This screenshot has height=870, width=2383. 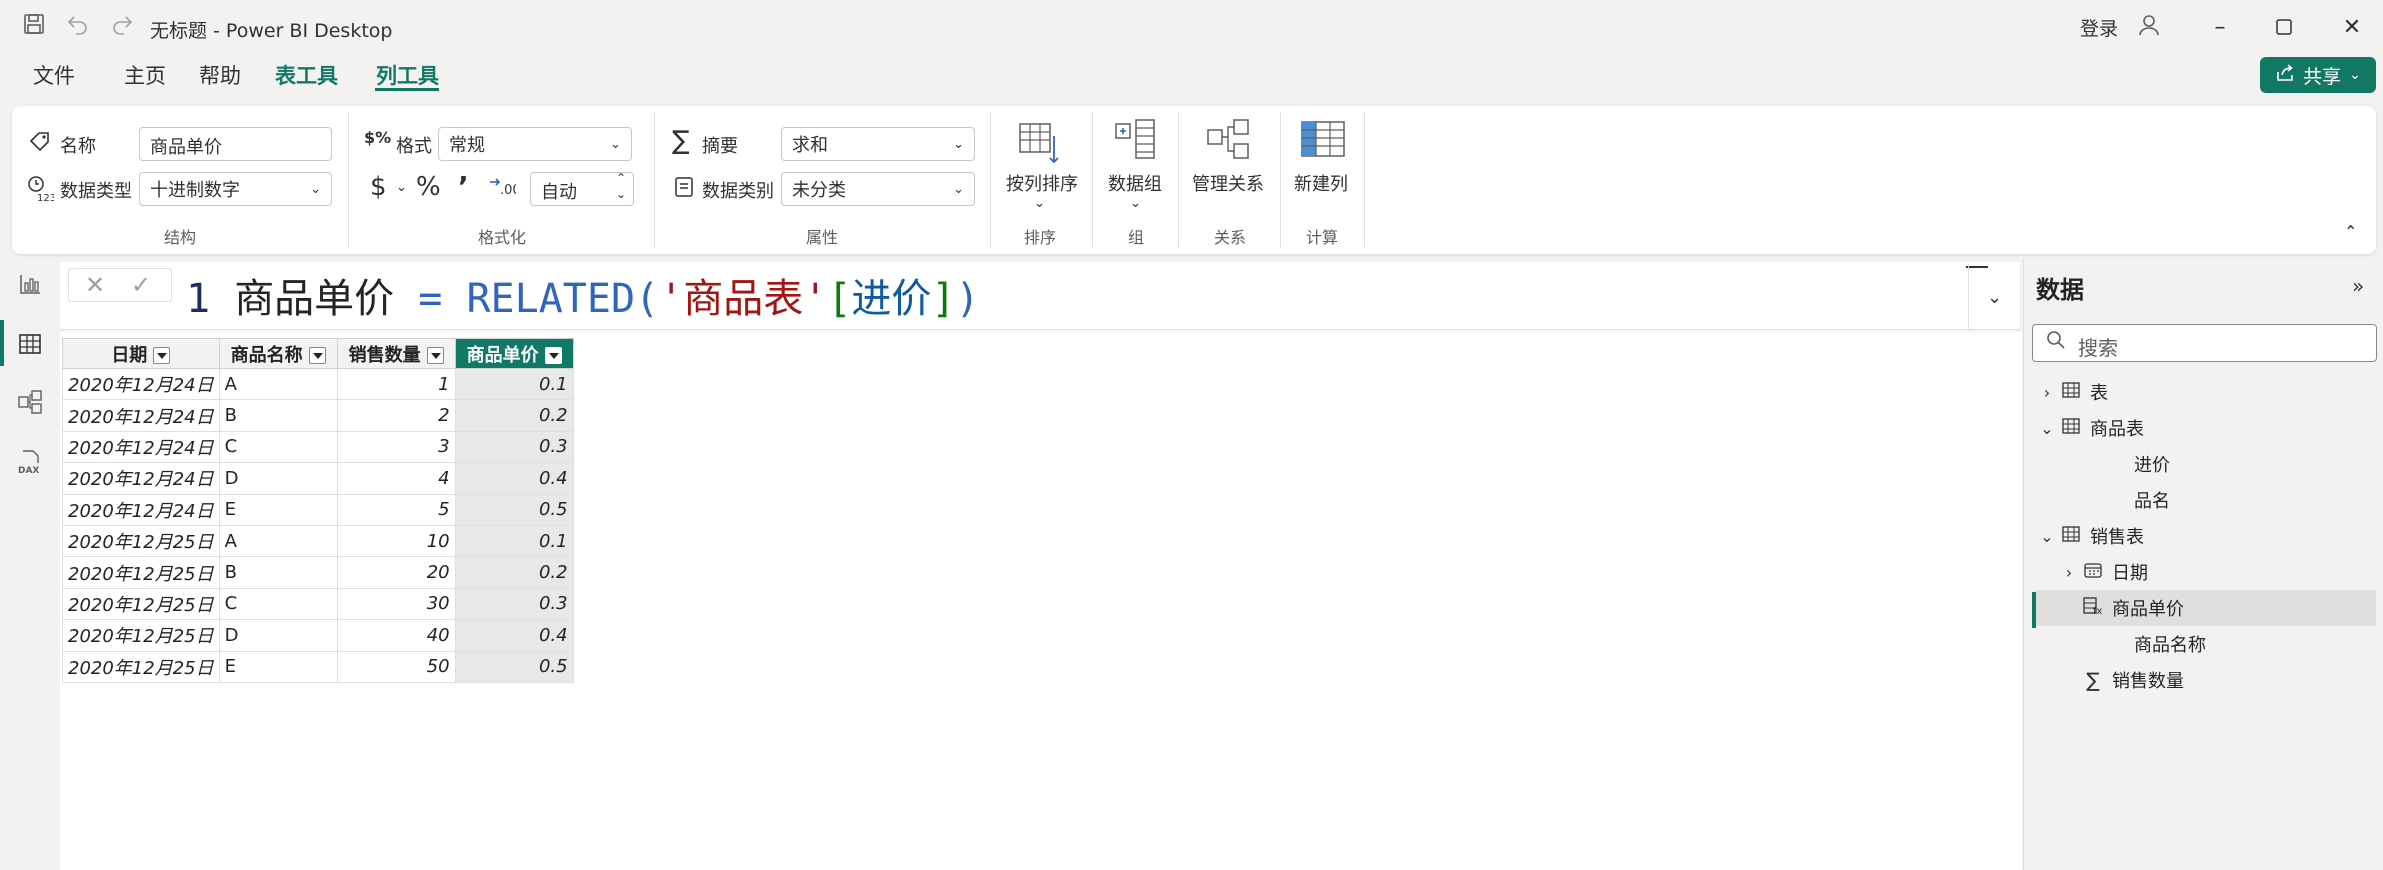 I want to click on share-button: 共享 ⌄, so click(x=2318, y=75).